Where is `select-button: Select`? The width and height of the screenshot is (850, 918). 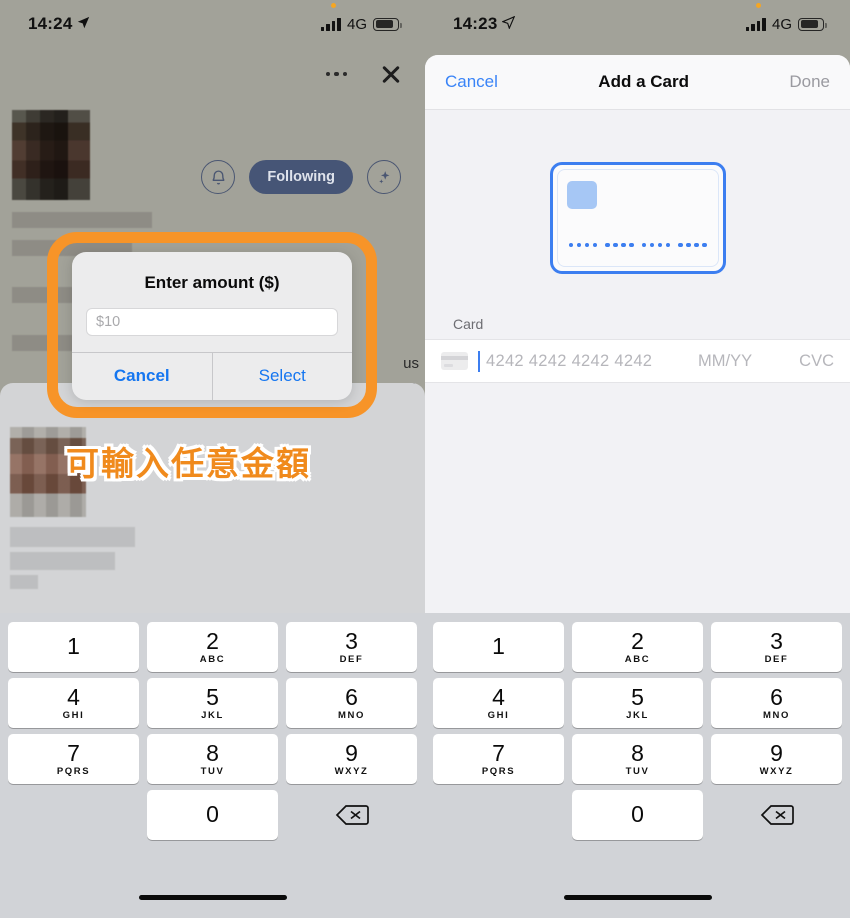
select-button: Select is located at coordinates (283, 376).